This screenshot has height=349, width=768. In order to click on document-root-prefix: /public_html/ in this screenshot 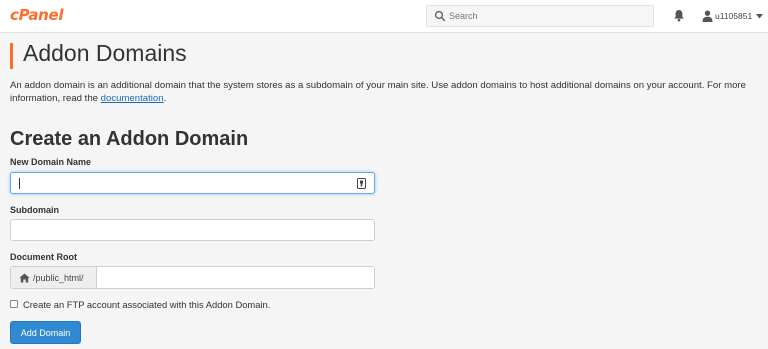, I will do `click(54, 277)`.